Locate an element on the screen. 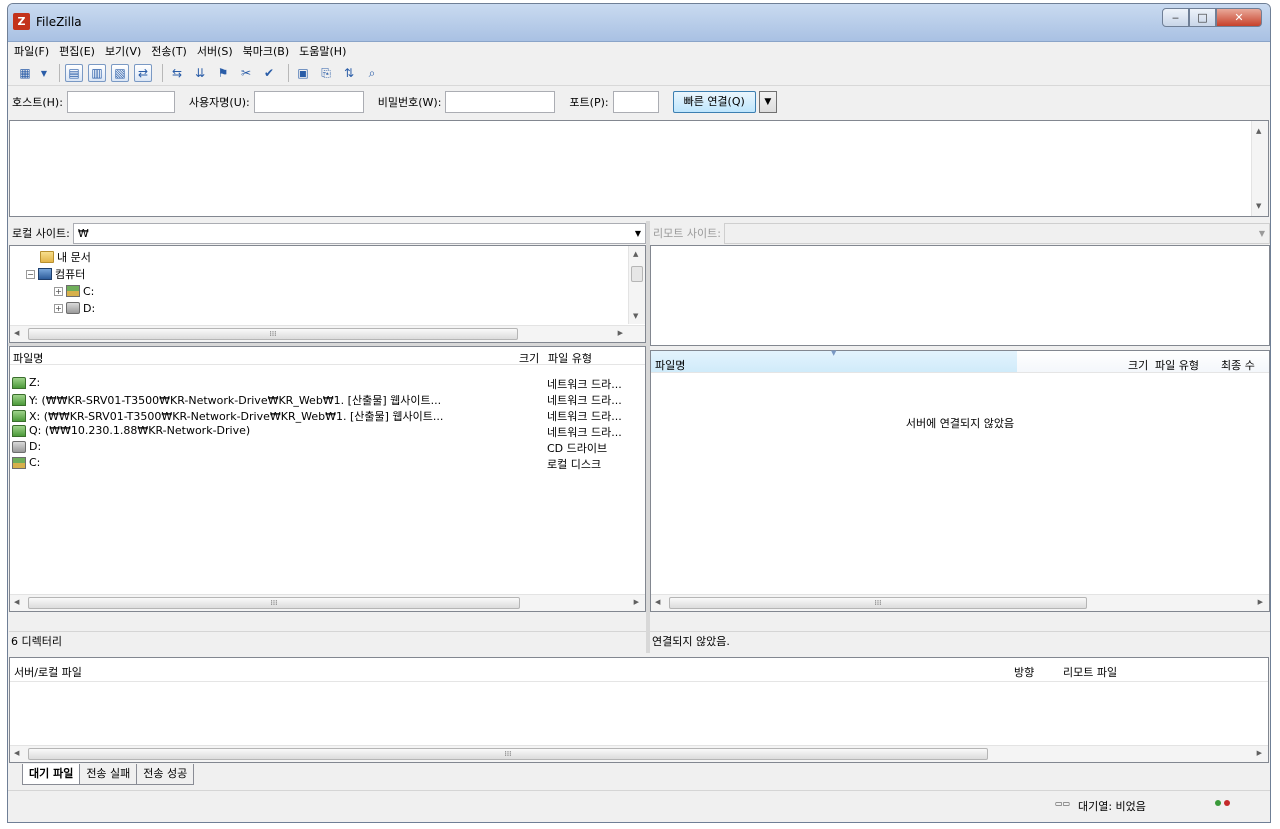 The image size is (1280, 829). close-button: ✕ is located at coordinates (1239, 17).